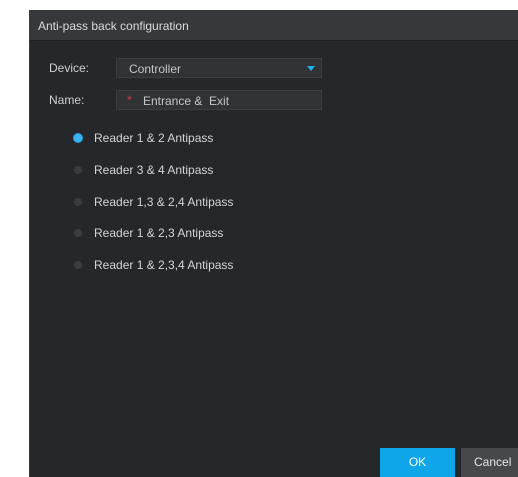  I want to click on name-label: Name:, so click(67, 100).